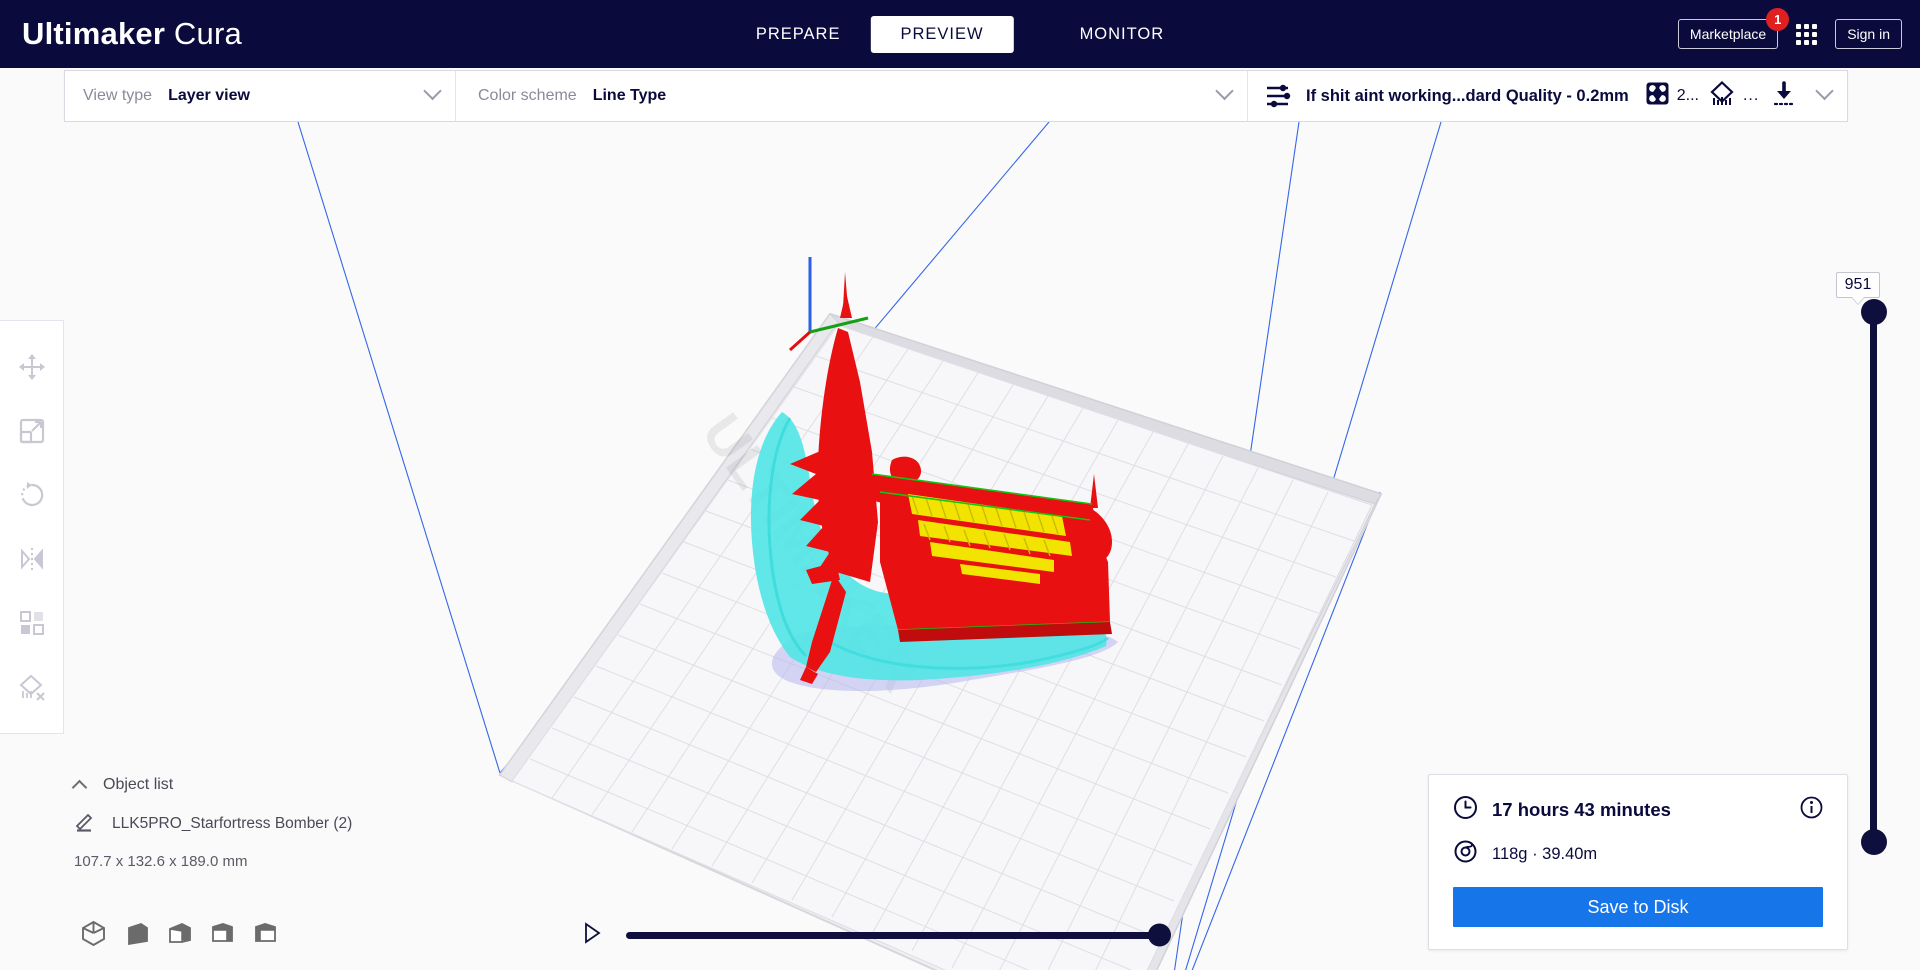  What do you see at coordinates (118, 95) in the screenshot?
I see `view-type-label: View type` at bounding box center [118, 95].